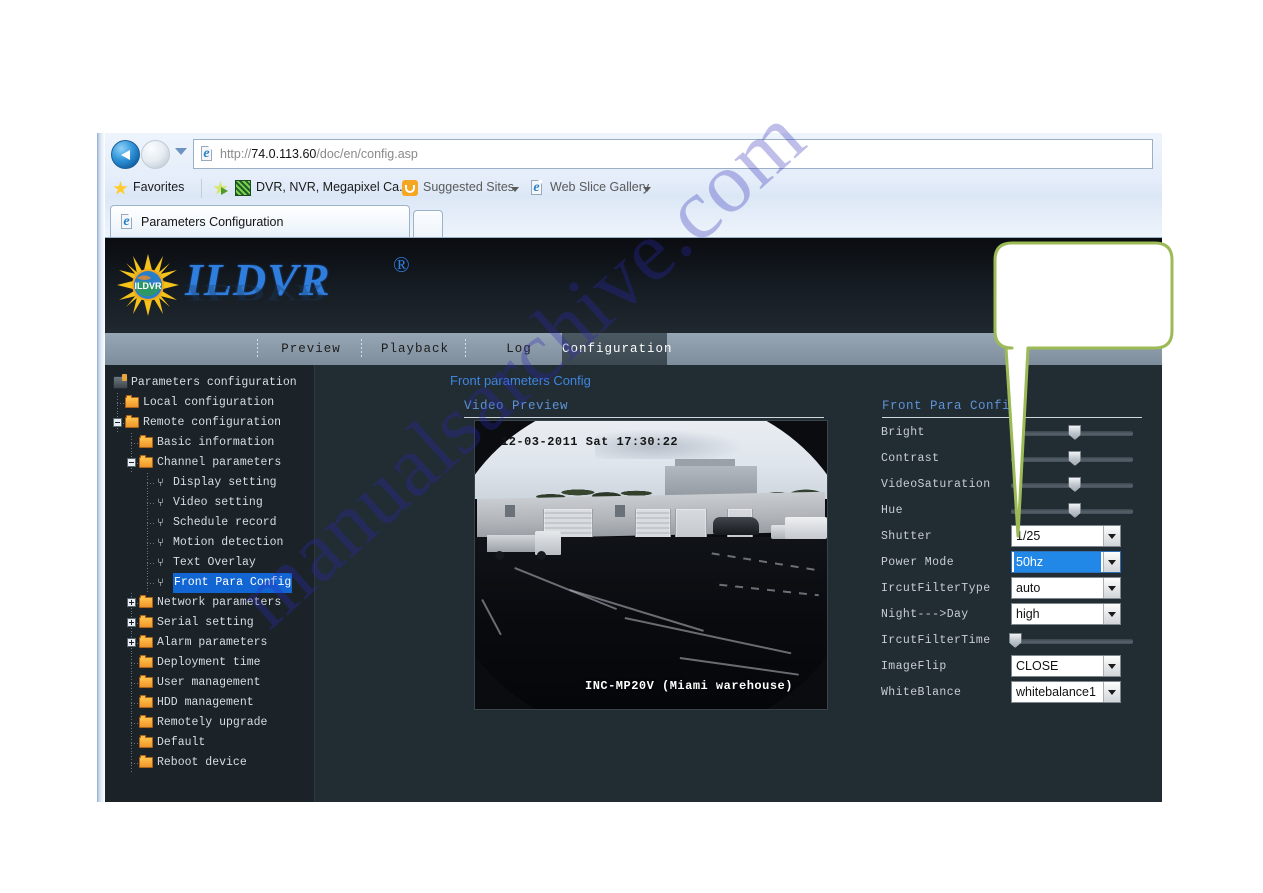  Describe the element at coordinates (148, 285) in the screenshot. I see `ildvr-sun-logo-icon: ILDVR` at that location.